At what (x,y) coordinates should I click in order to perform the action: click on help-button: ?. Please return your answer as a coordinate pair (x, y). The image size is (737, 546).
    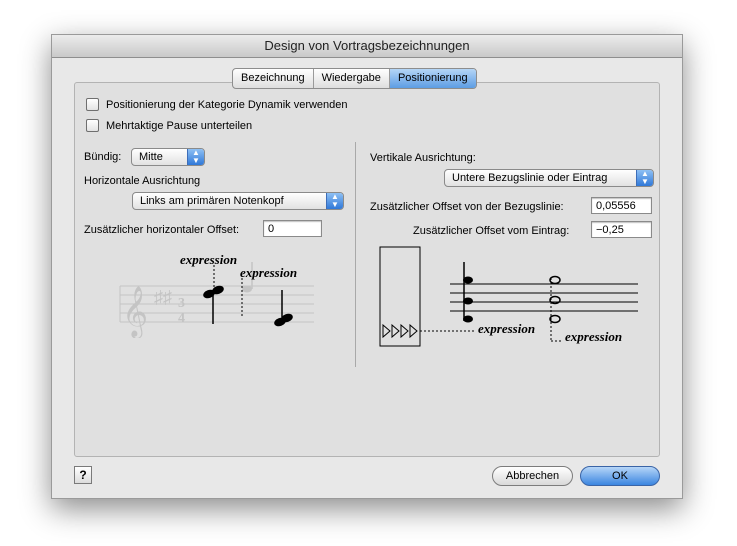
    Looking at the image, I should click on (83, 475).